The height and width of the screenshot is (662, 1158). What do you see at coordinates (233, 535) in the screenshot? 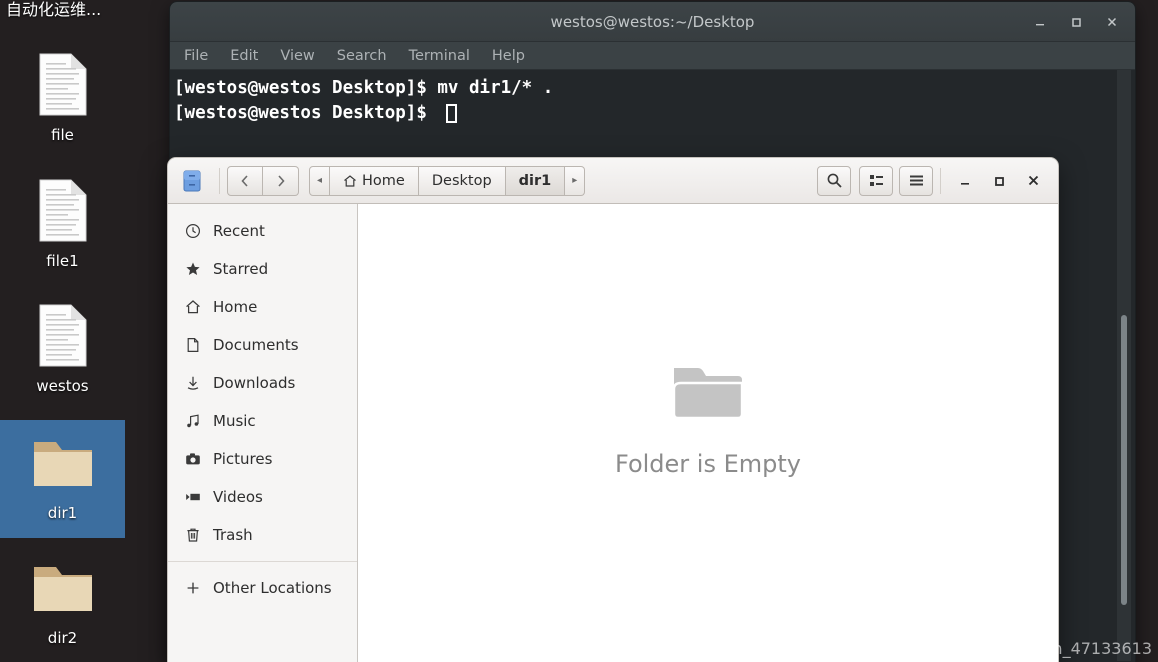
I see `sidebar-item-label: Trash` at bounding box center [233, 535].